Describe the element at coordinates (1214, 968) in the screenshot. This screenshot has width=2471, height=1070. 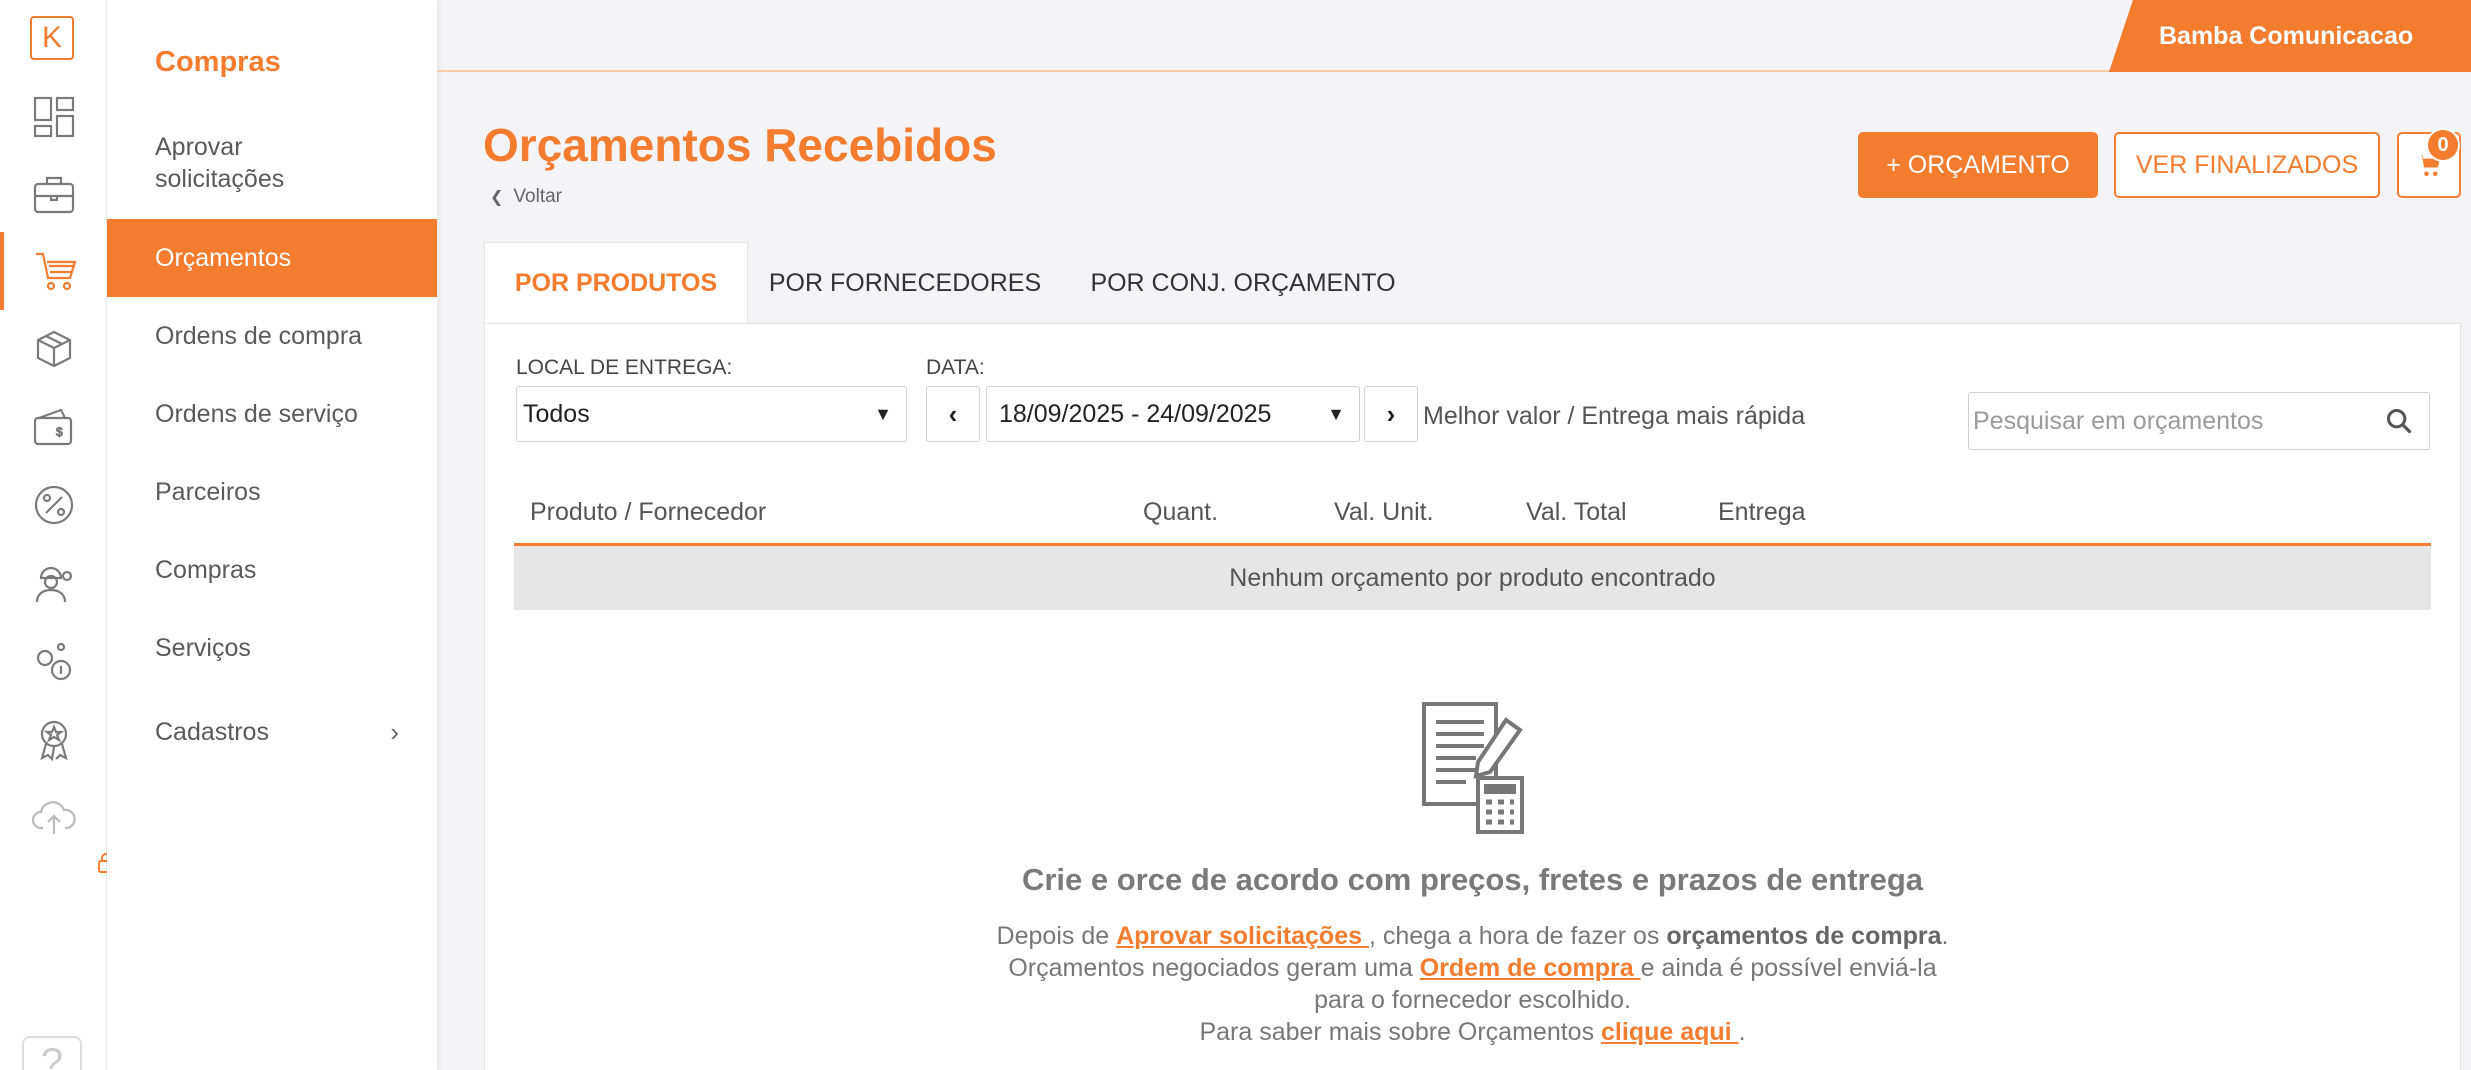
I see `empty-text-segment: Orçamentos negociados geram uma` at that location.